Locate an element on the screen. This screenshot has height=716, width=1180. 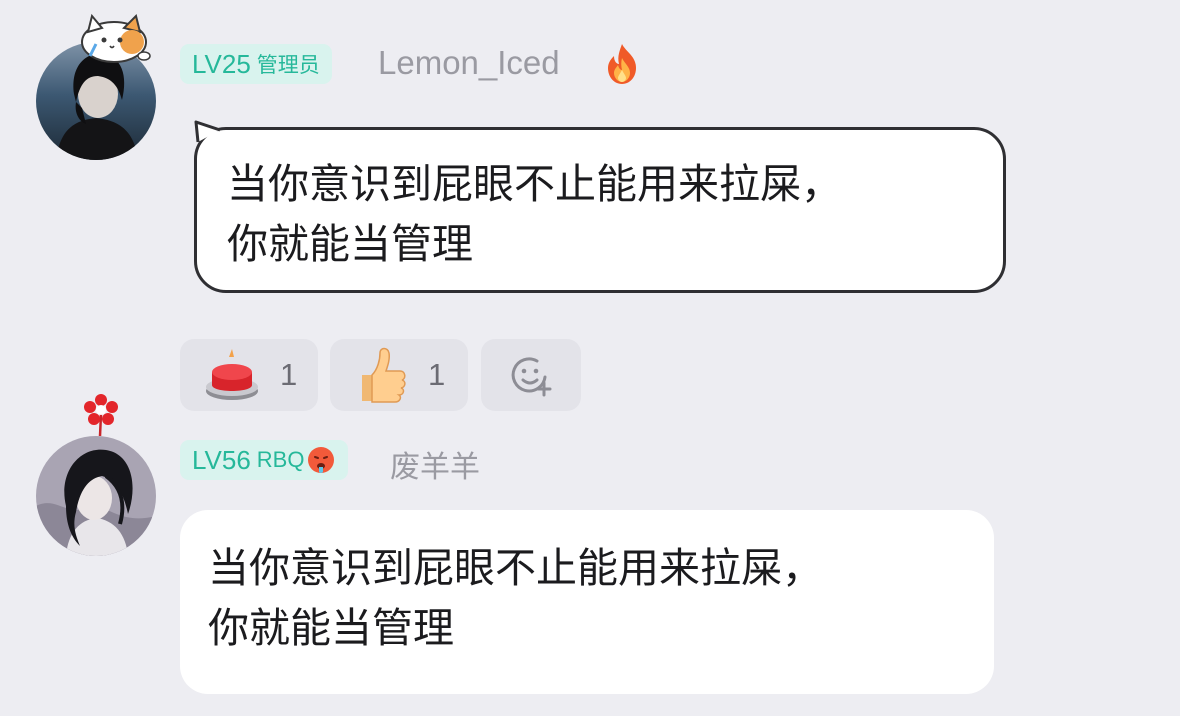
username: Lemon_Iced is located at coordinates (469, 63).